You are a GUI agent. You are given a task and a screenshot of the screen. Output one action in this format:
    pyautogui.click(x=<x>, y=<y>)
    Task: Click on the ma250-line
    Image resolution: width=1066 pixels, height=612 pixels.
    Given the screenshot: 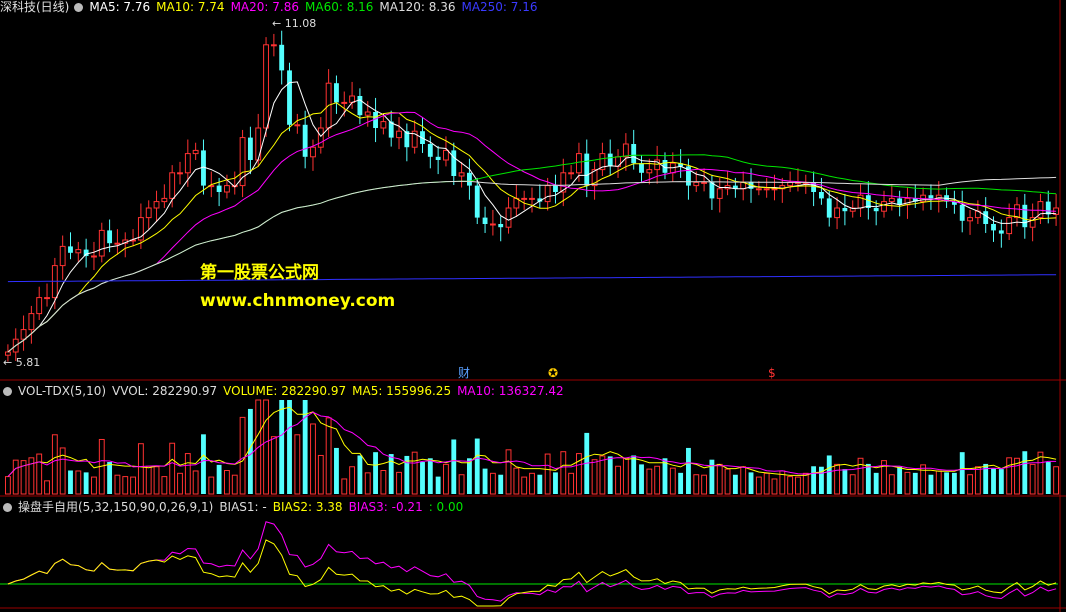 What is the action you would take?
    pyautogui.click(x=532, y=278)
    